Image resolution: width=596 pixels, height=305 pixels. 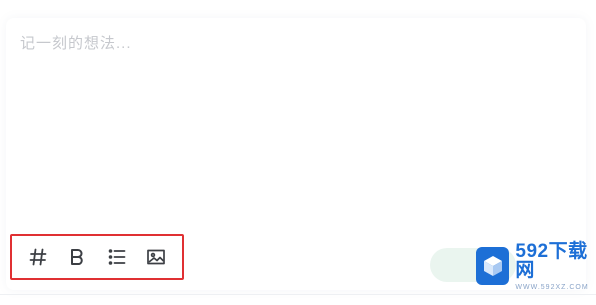 I want to click on bold-button, so click(x=77, y=257).